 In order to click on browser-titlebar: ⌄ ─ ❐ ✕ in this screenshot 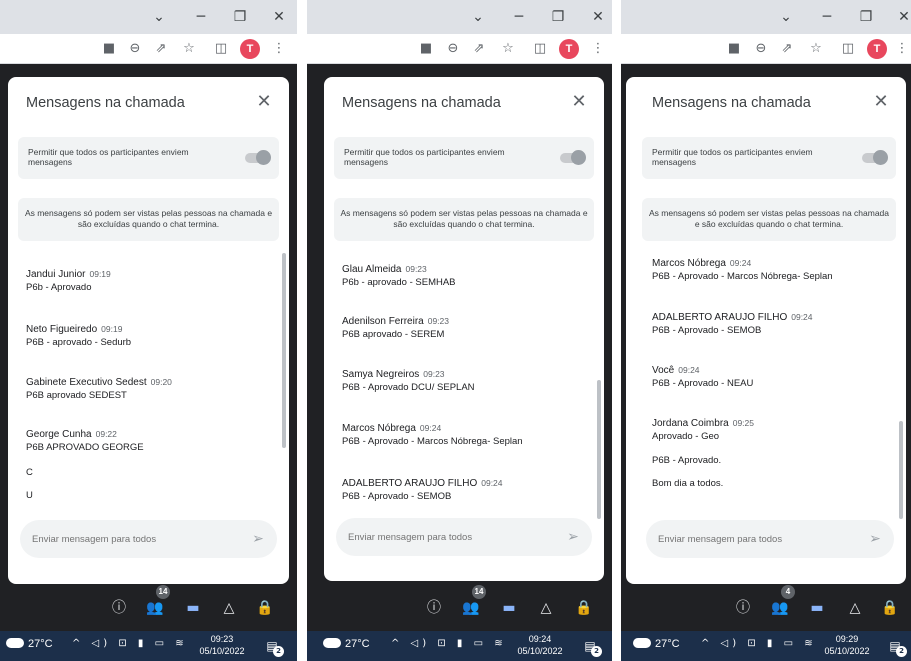, I will do `click(459, 17)`.